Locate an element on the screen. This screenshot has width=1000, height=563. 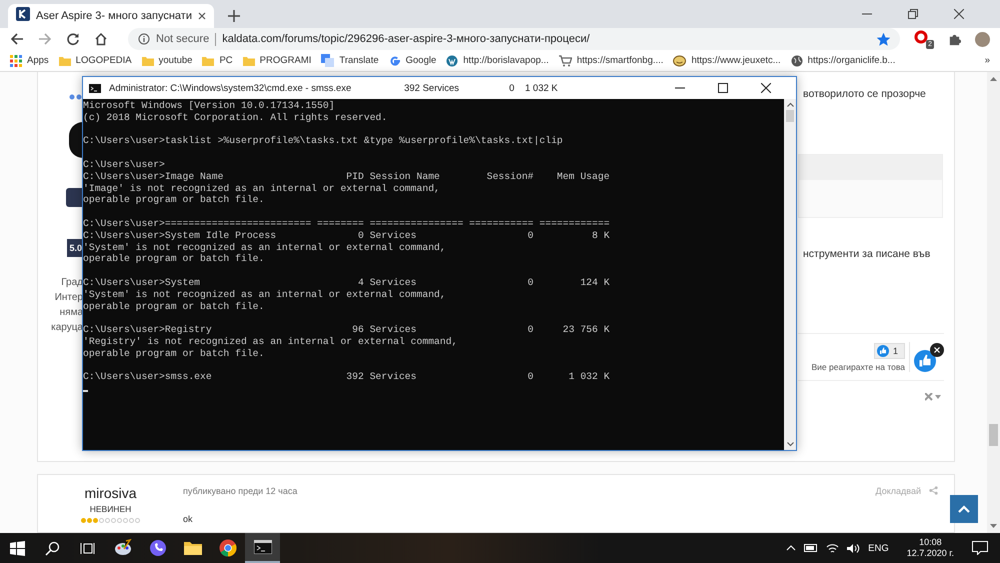
security-label: Not secure is located at coordinates (183, 39).